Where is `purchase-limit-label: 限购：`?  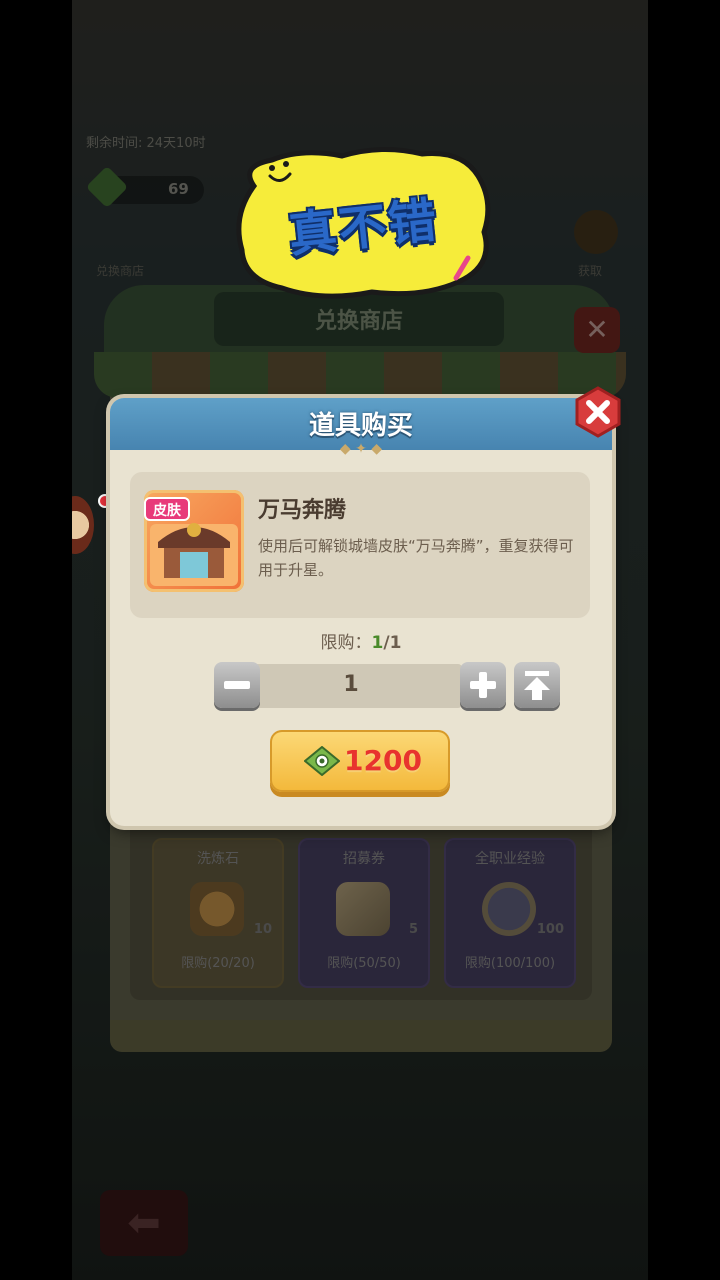
purchase-limit-label: 限购： is located at coordinates (346, 643).